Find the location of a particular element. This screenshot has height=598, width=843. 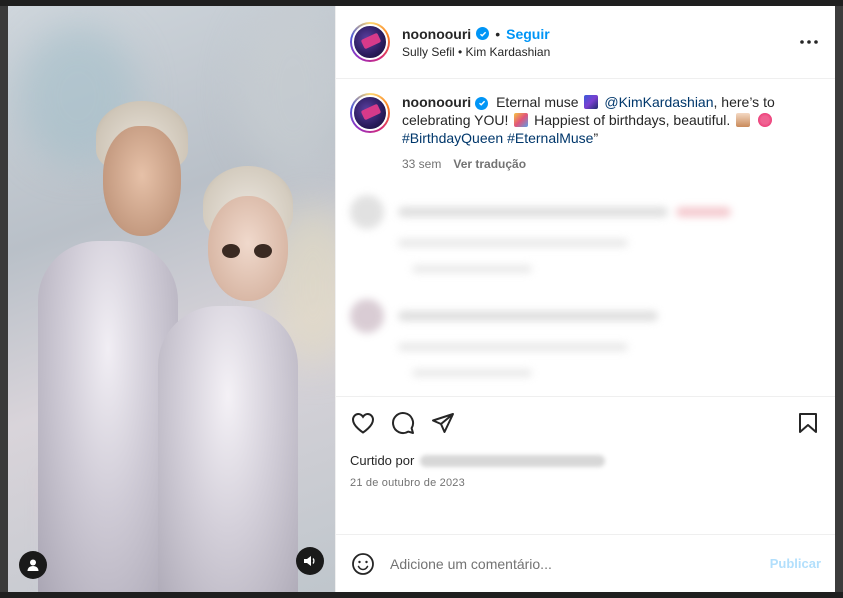

figure-right-dress is located at coordinates (228, 449).